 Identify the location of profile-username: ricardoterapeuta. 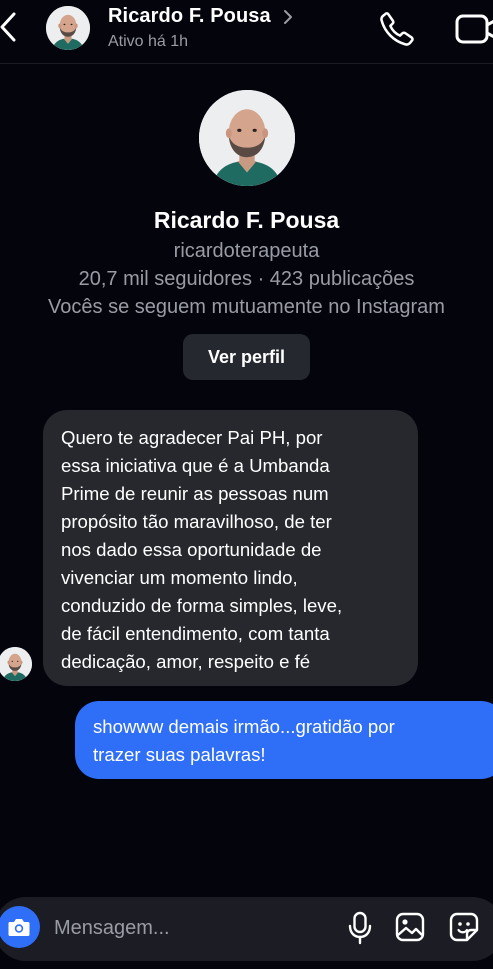
(246, 251).